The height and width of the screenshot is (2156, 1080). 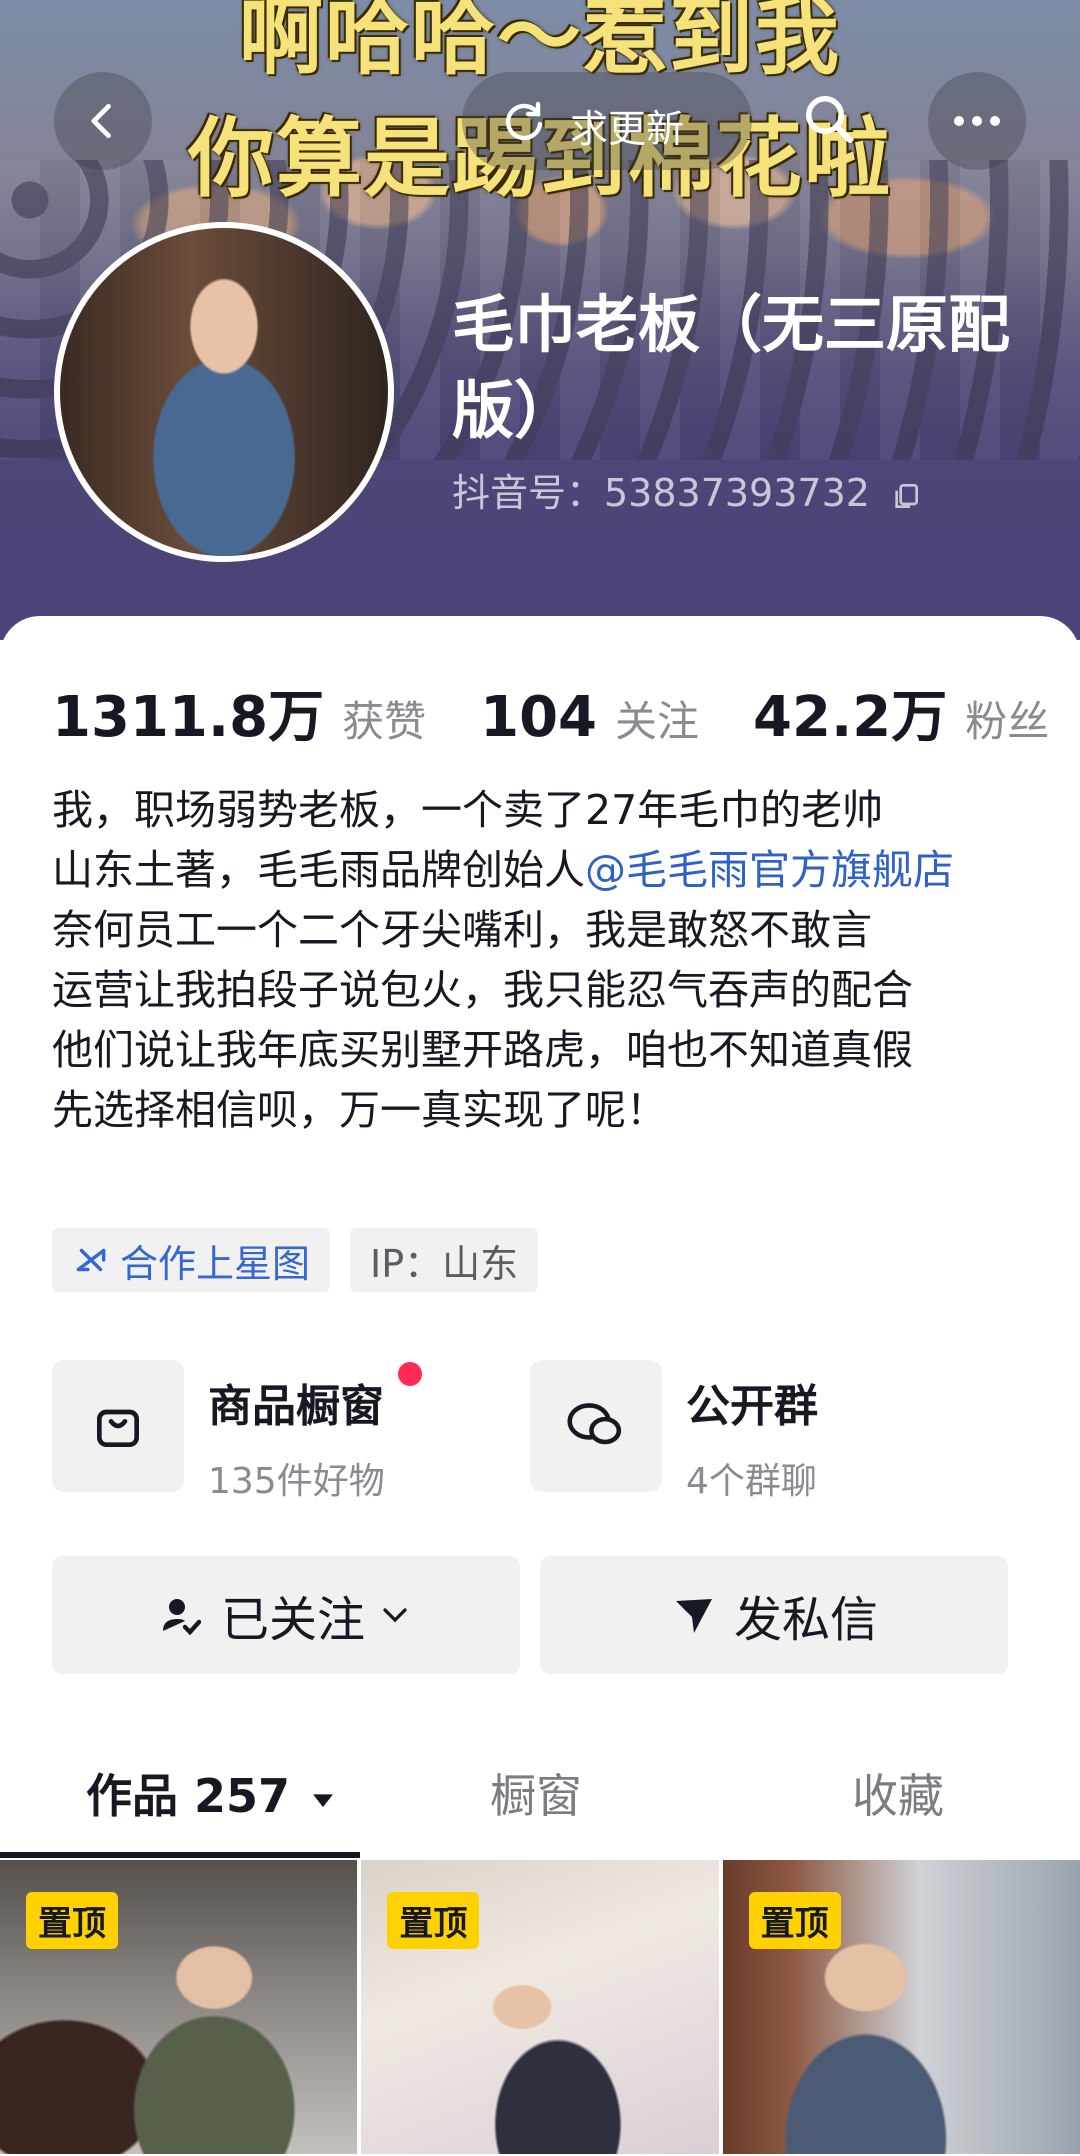 What do you see at coordinates (224, 392) in the screenshot?
I see `avatar` at bounding box center [224, 392].